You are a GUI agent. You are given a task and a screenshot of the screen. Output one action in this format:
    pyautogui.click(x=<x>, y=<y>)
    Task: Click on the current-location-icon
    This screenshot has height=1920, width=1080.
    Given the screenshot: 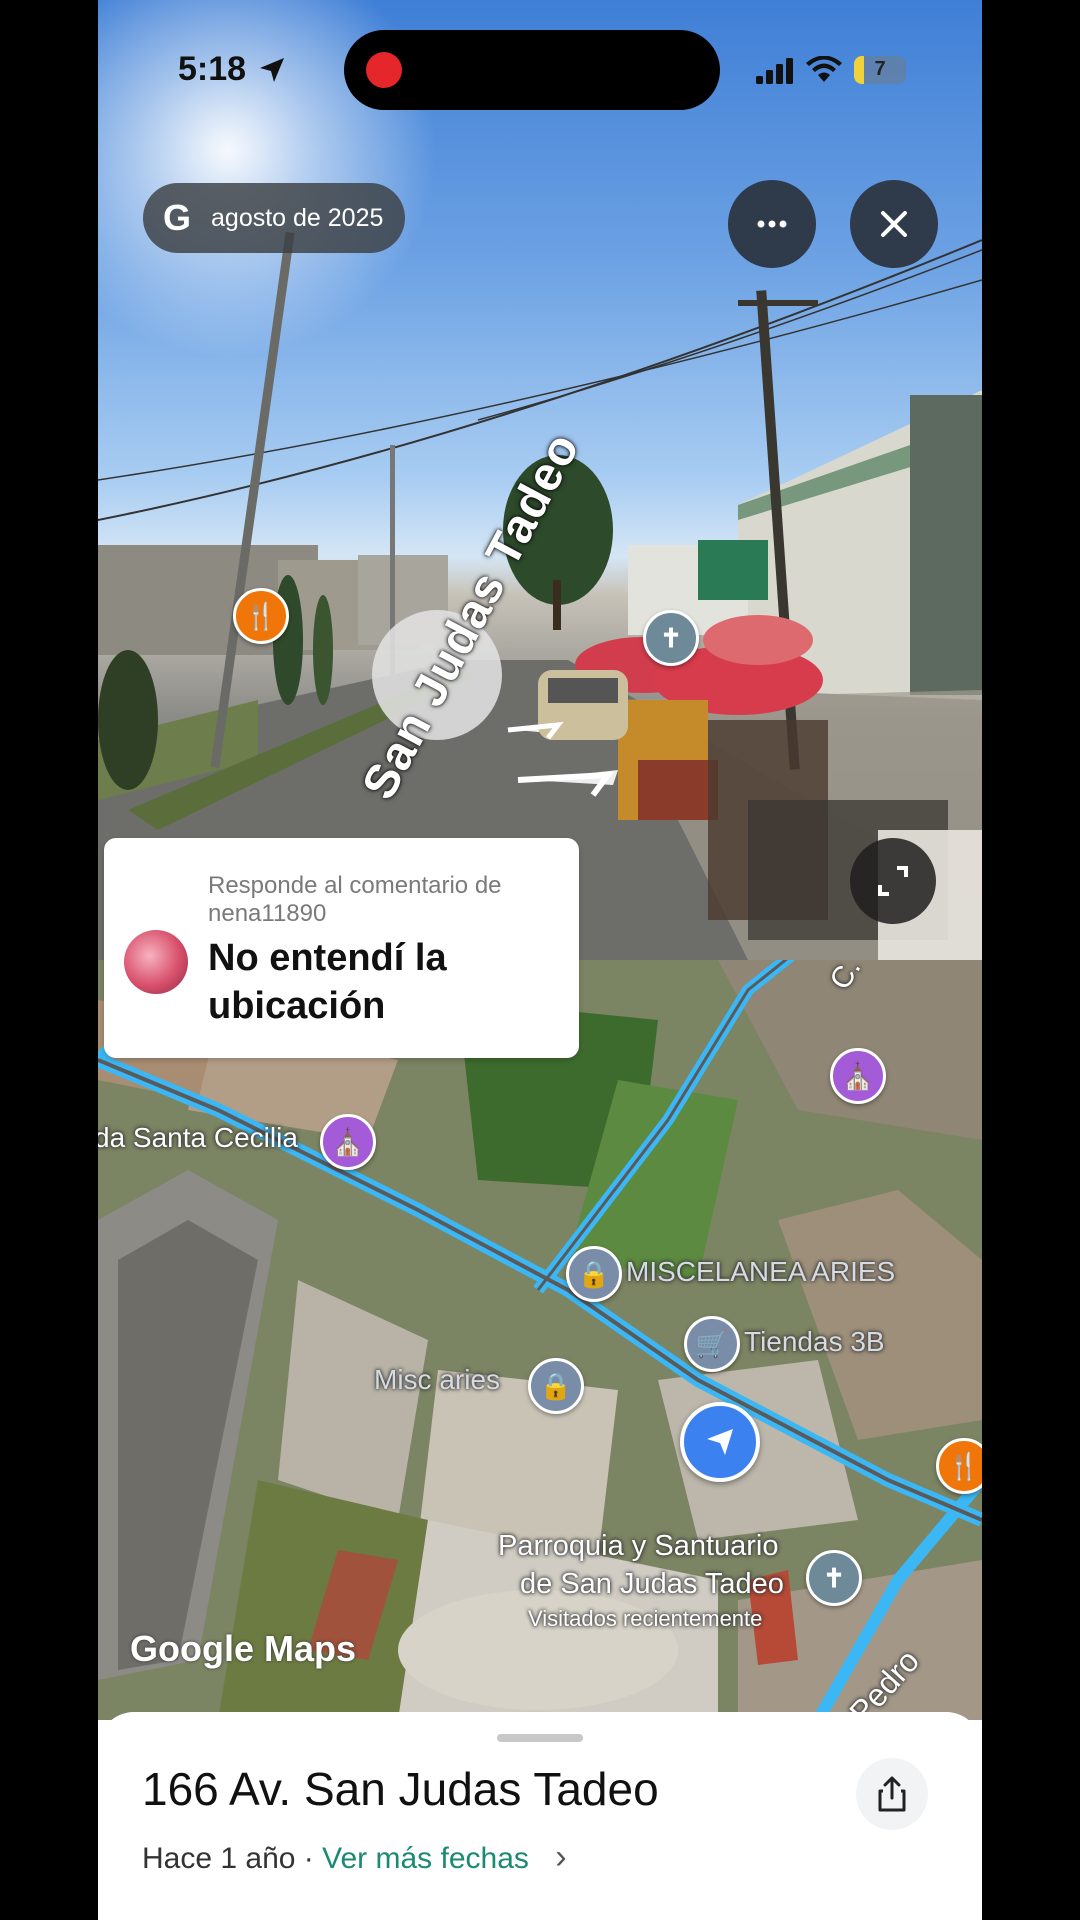 What is the action you would take?
    pyautogui.click(x=720, y=1442)
    